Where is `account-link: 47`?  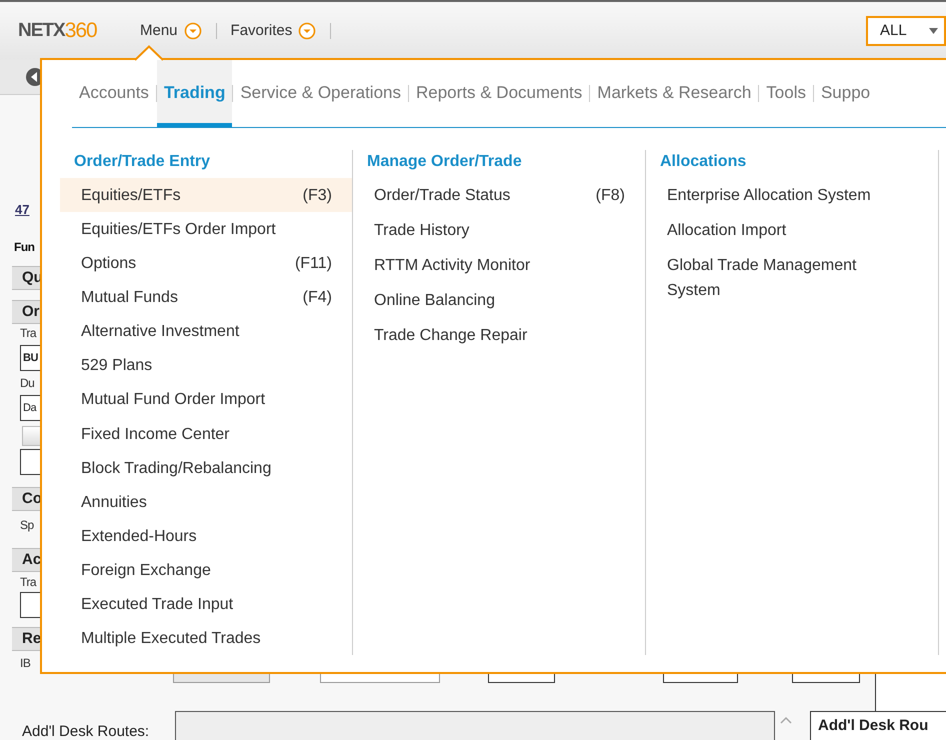 account-link: 47 is located at coordinates (27, 210).